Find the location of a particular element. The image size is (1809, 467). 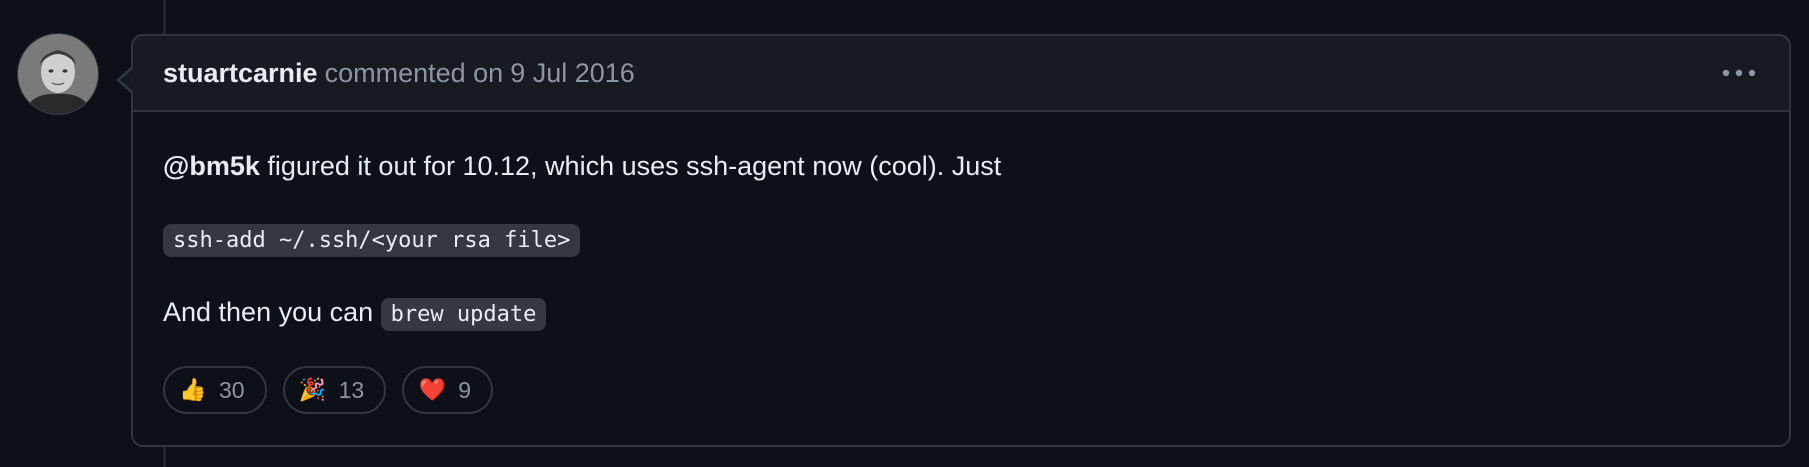

reaction-thumbs-up-button: 👍 30 is located at coordinates (215, 390).